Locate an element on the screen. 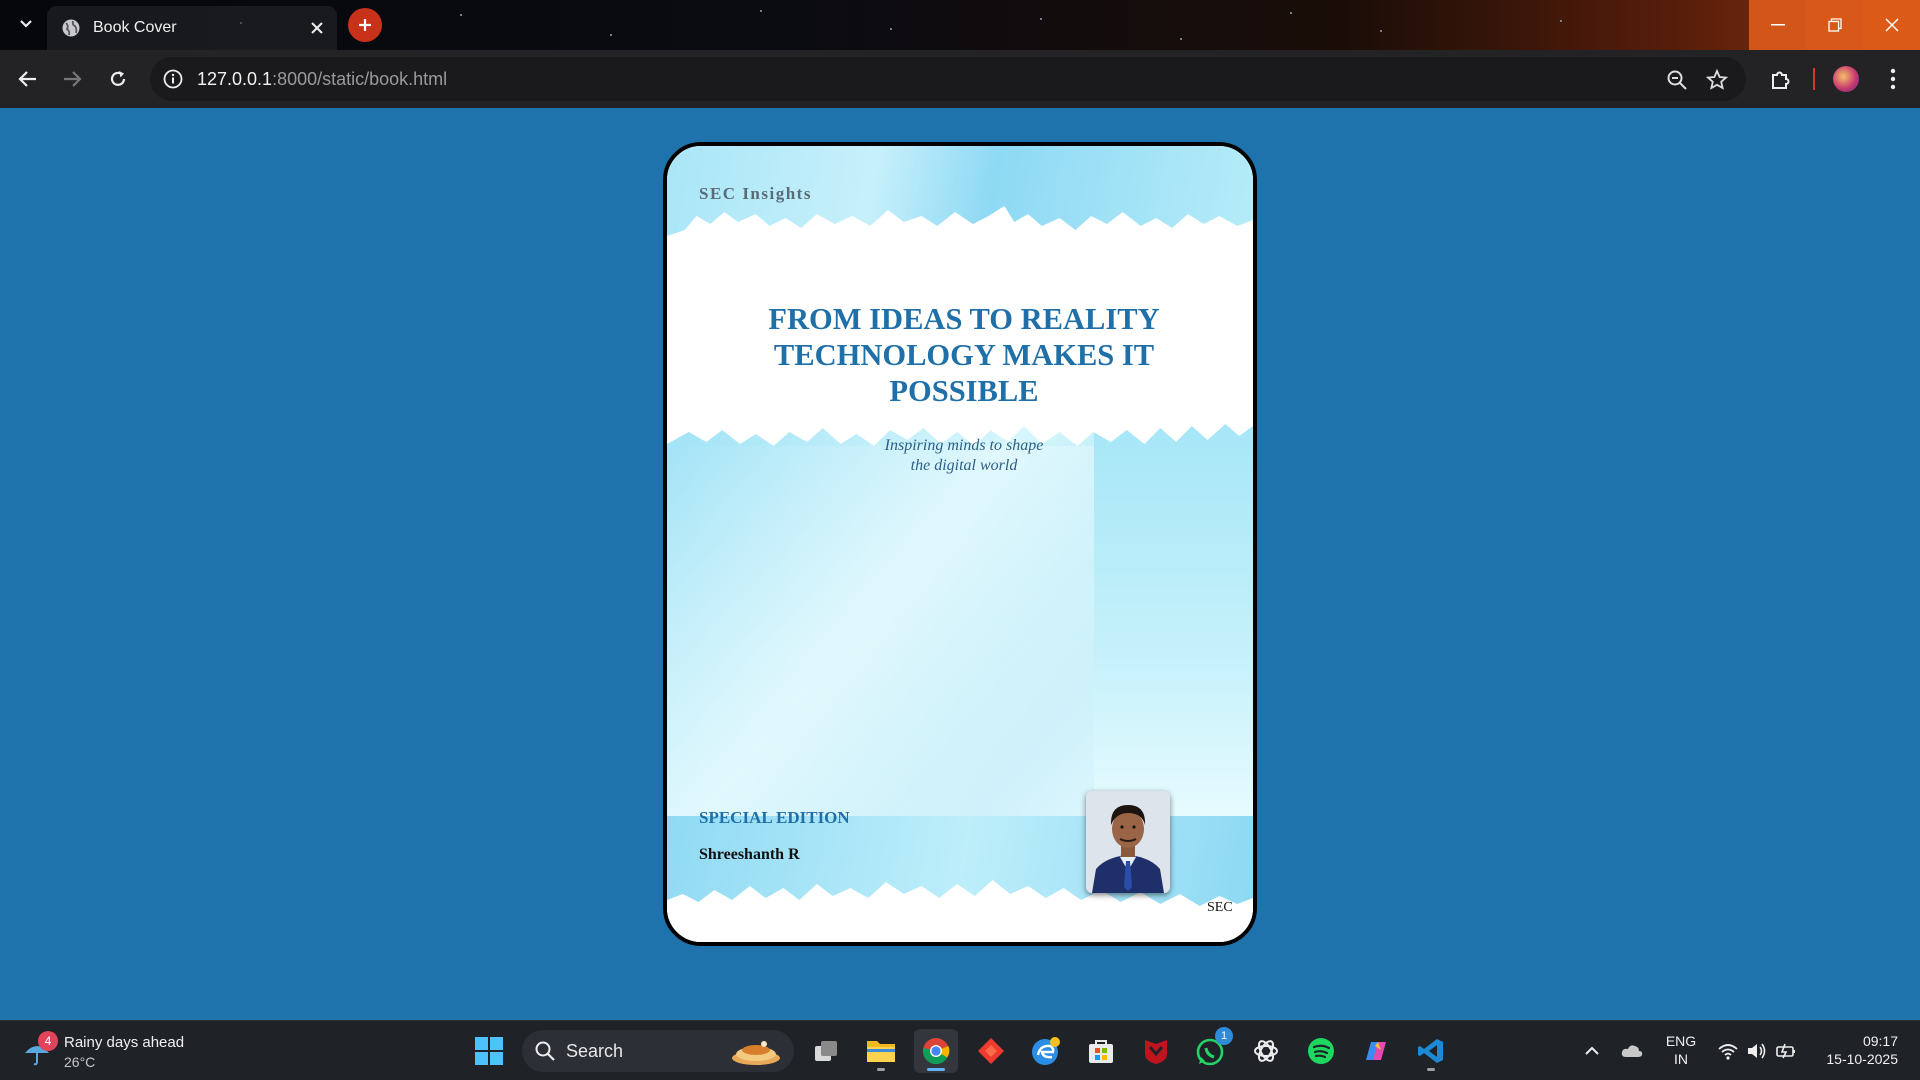  spotify-button is located at coordinates (1321, 1051).